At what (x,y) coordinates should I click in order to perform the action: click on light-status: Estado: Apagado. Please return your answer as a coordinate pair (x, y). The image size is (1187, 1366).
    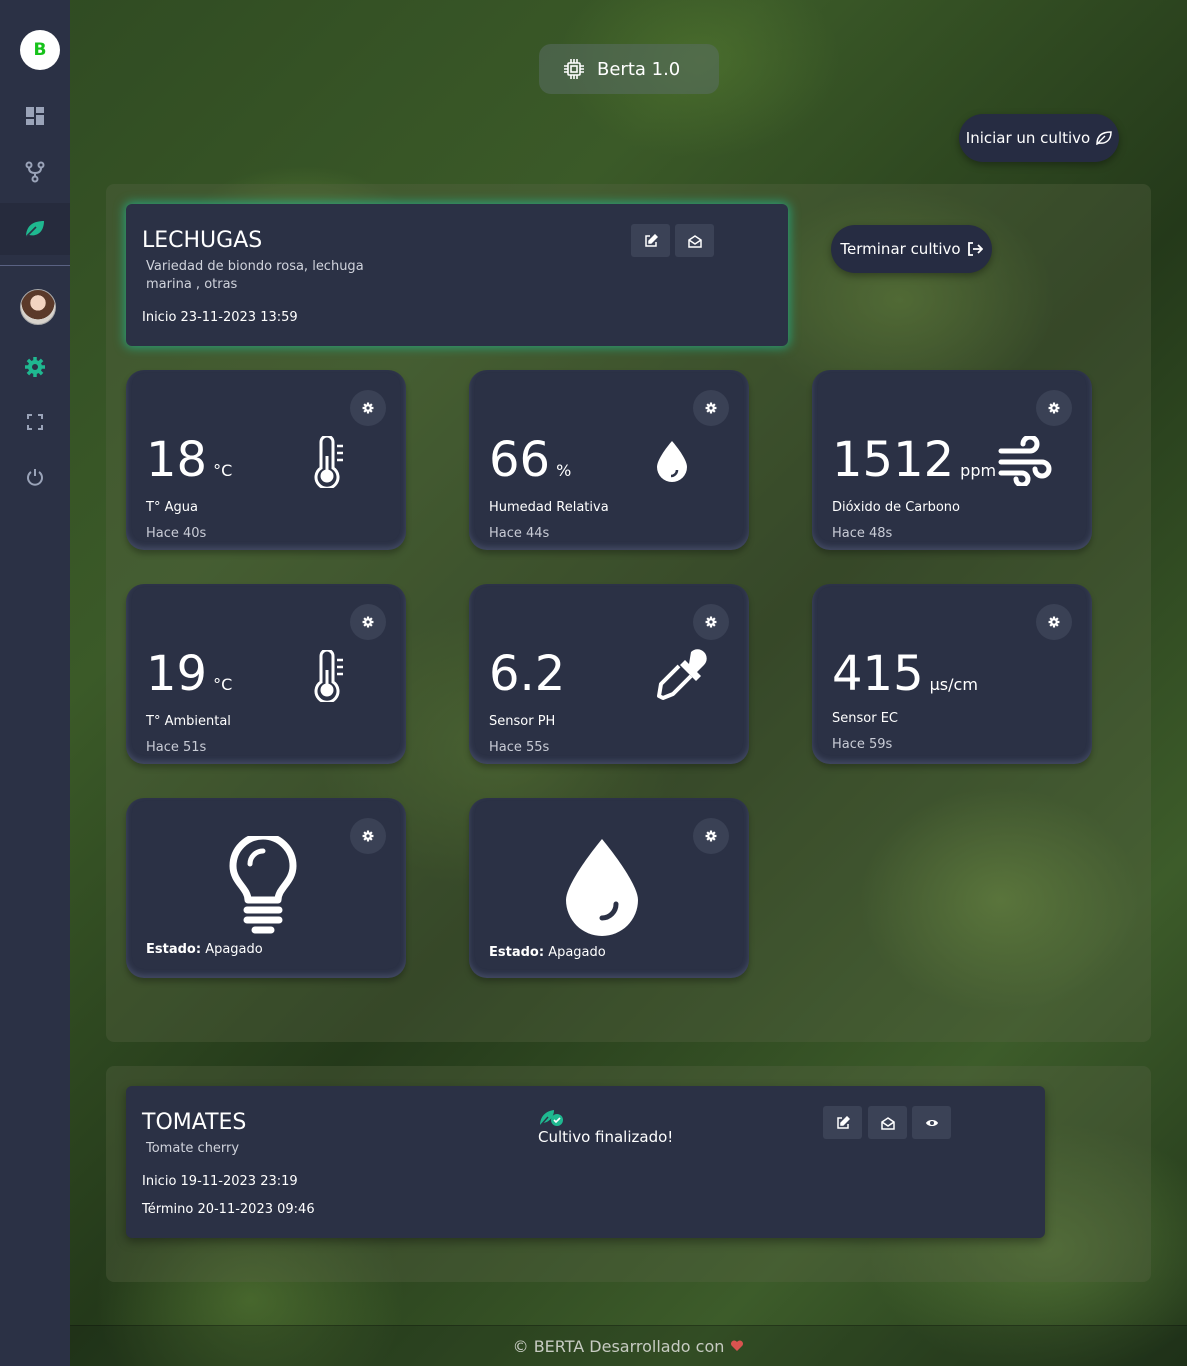
    Looking at the image, I should click on (204, 949).